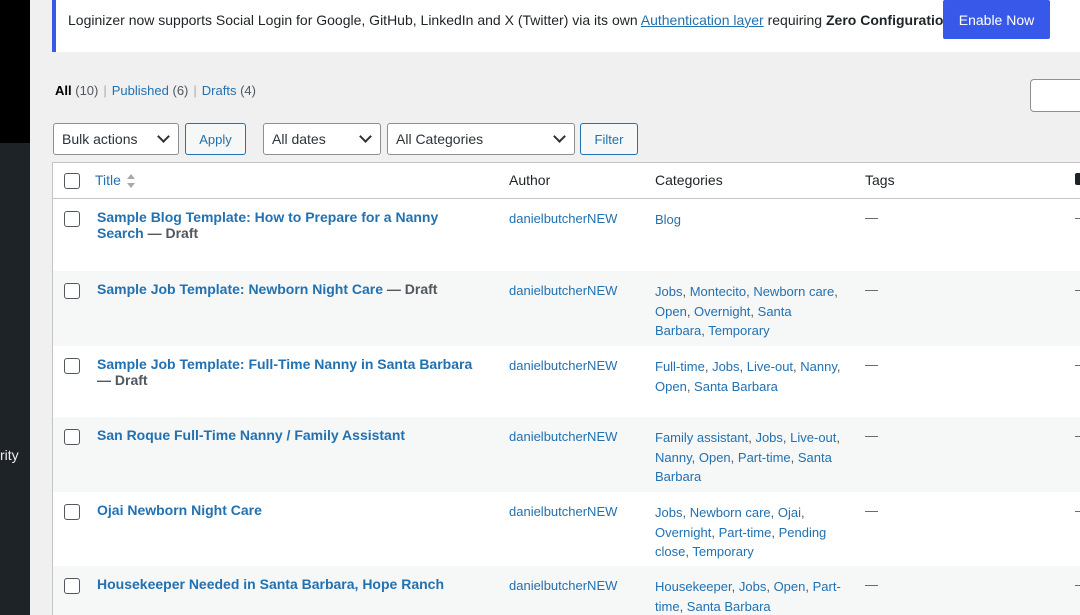  What do you see at coordinates (609, 139) in the screenshot?
I see `filter-button: Filter` at bounding box center [609, 139].